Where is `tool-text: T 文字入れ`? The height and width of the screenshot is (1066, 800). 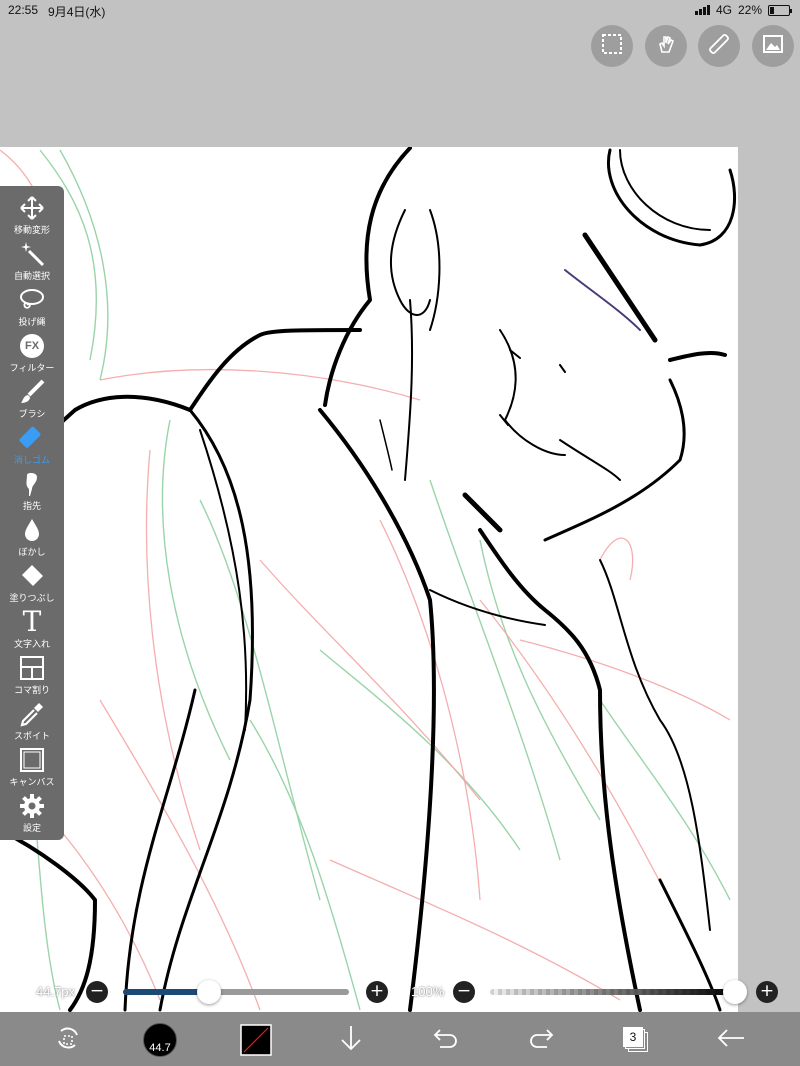
tool-text: T 文字入れ is located at coordinates (32, 631).